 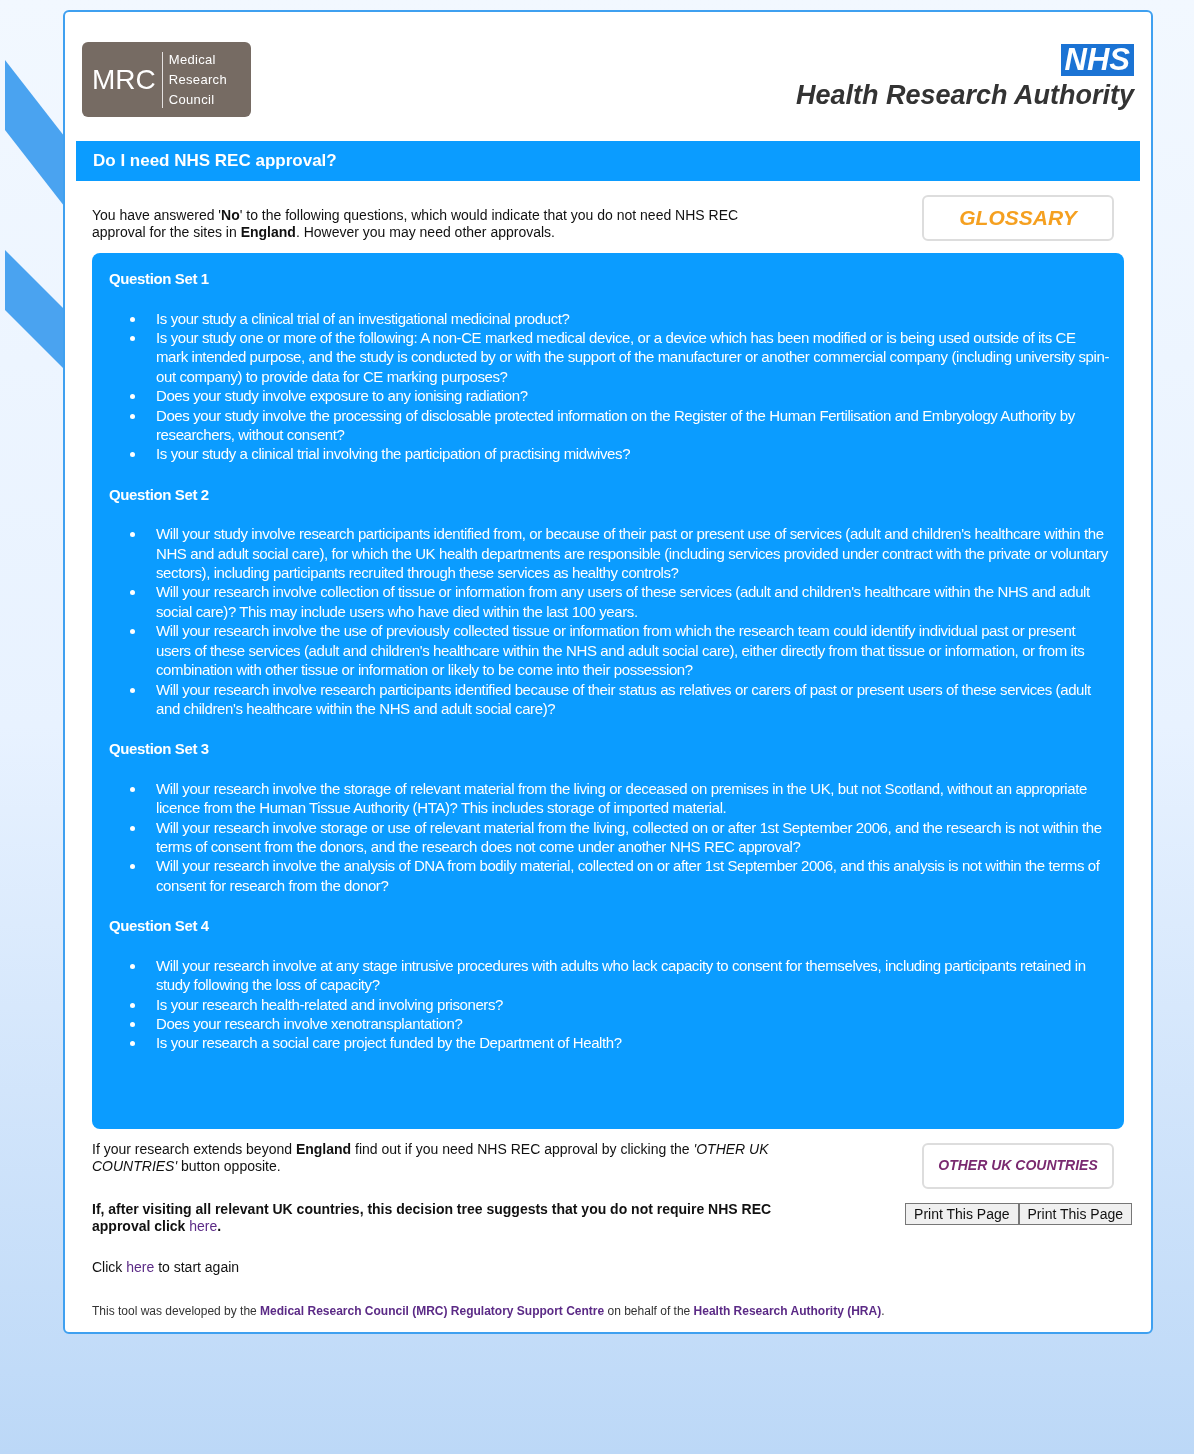 What do you see at coordinates (159, 279) in the screenshot?
I see `question-set-heading: Question Set 1` at bounding box center [159, 279].